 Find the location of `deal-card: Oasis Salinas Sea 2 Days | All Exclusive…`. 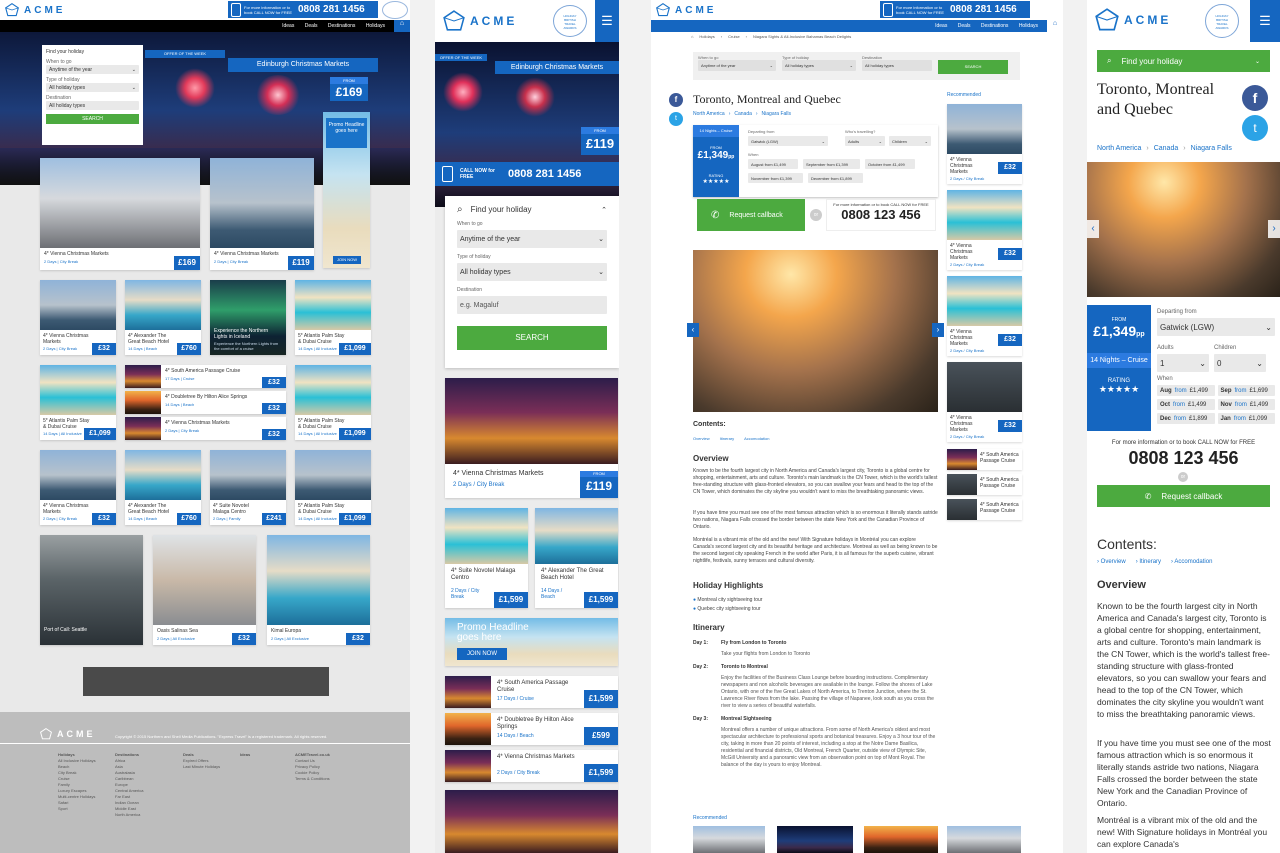

deal-card: Oasis Salinas Sea 2 Days | All Exclusive… is located at coordinates (204, 590).